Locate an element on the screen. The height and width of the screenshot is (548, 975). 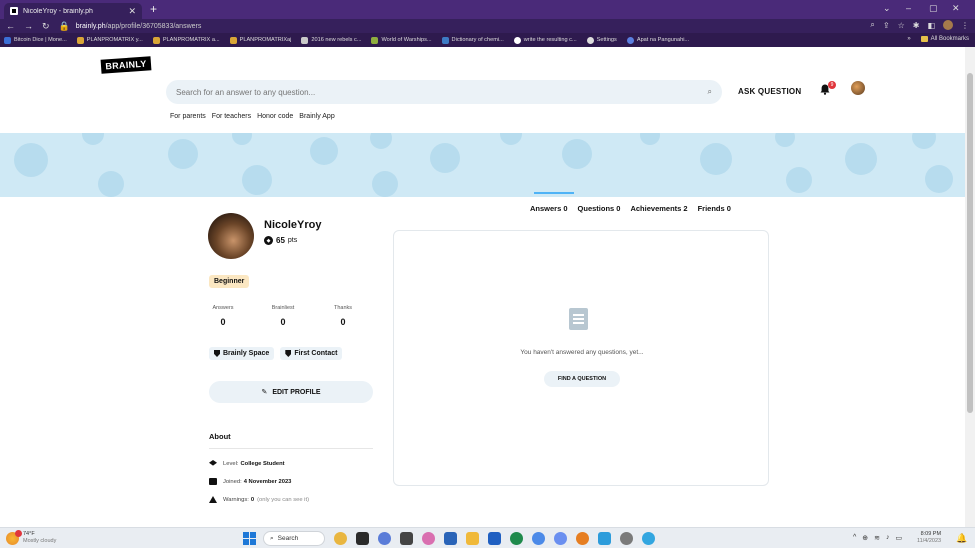
reload-icon: ↻ is located at coordinates (46, 26).